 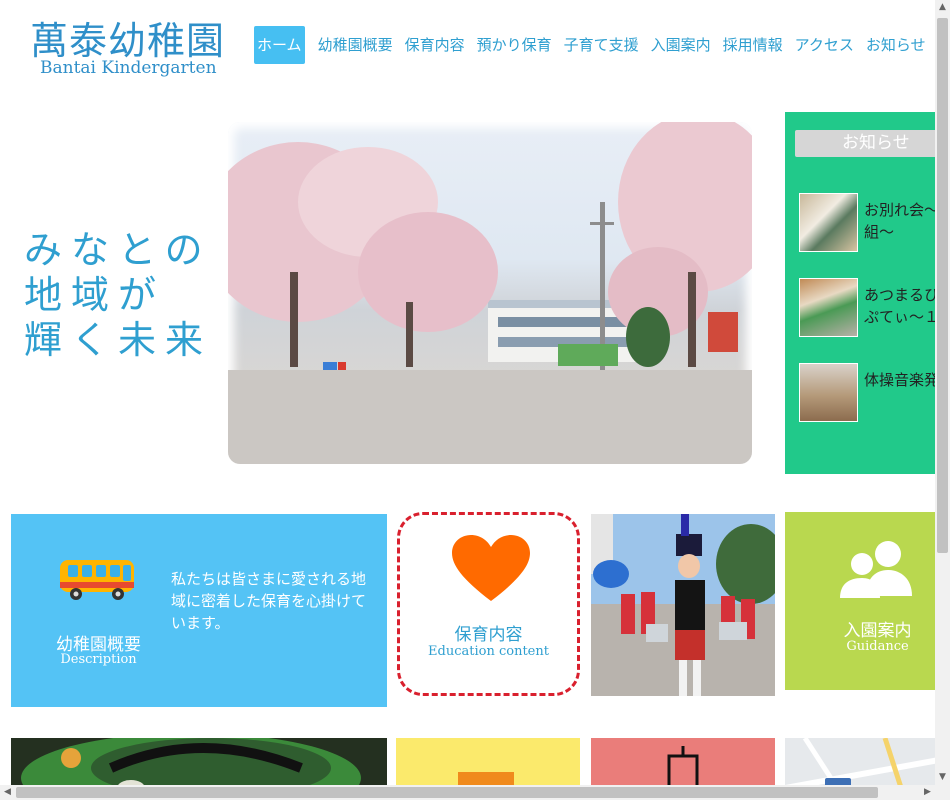 What do you see at coordinates (97, 581) in the screenshot?
I see `bus-icon` at bounding box center [97, 581].